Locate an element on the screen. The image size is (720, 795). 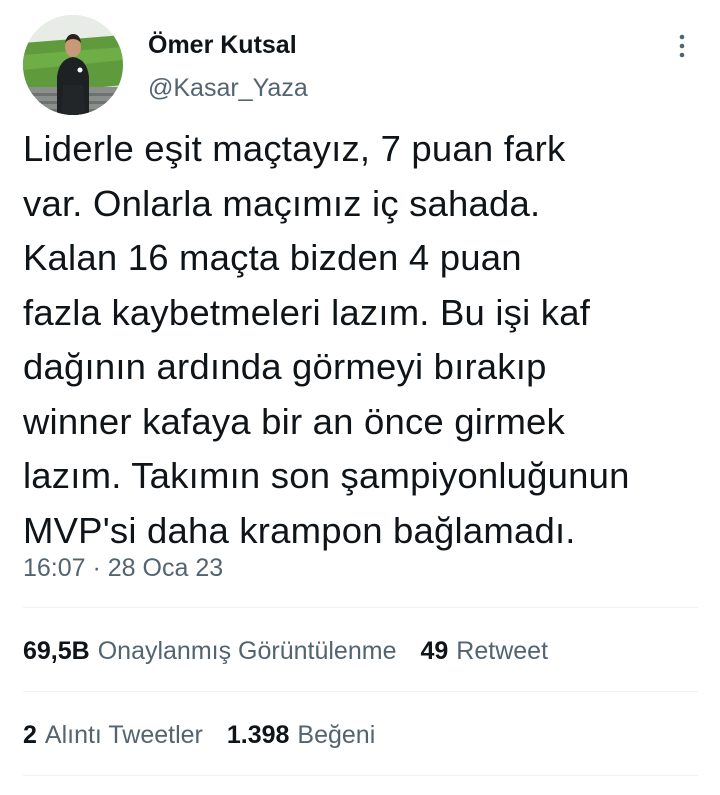
avatar is located at coordinates (73, 65).